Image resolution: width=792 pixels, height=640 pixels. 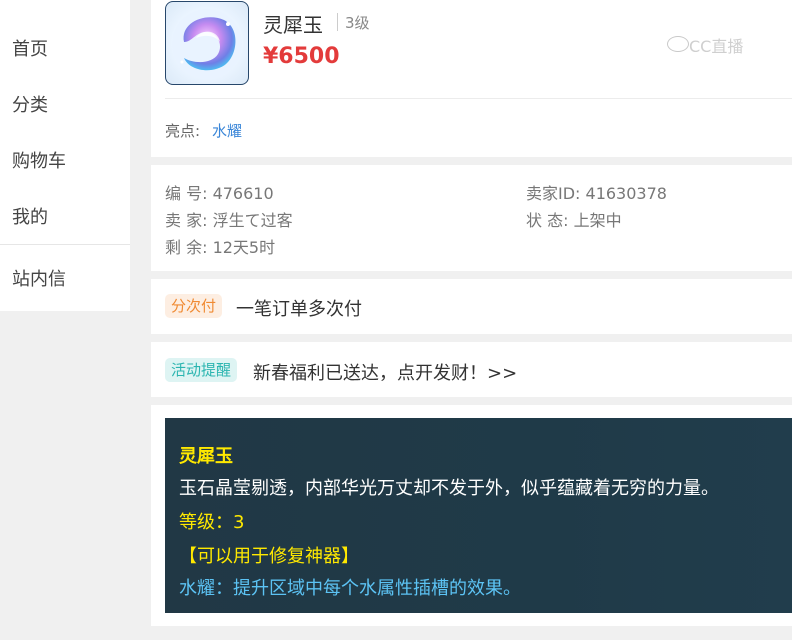 I want to click on sidebar-item-cart: 购物车, so click(x=39, y=160).